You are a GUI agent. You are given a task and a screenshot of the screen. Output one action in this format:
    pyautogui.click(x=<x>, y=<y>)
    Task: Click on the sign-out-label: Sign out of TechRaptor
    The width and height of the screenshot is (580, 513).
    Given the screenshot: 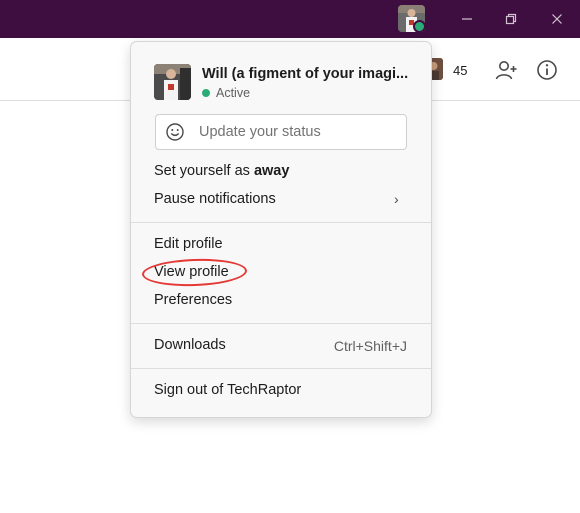 What is the action you would take?
    pyautogui.click(x=228, y=390)
    